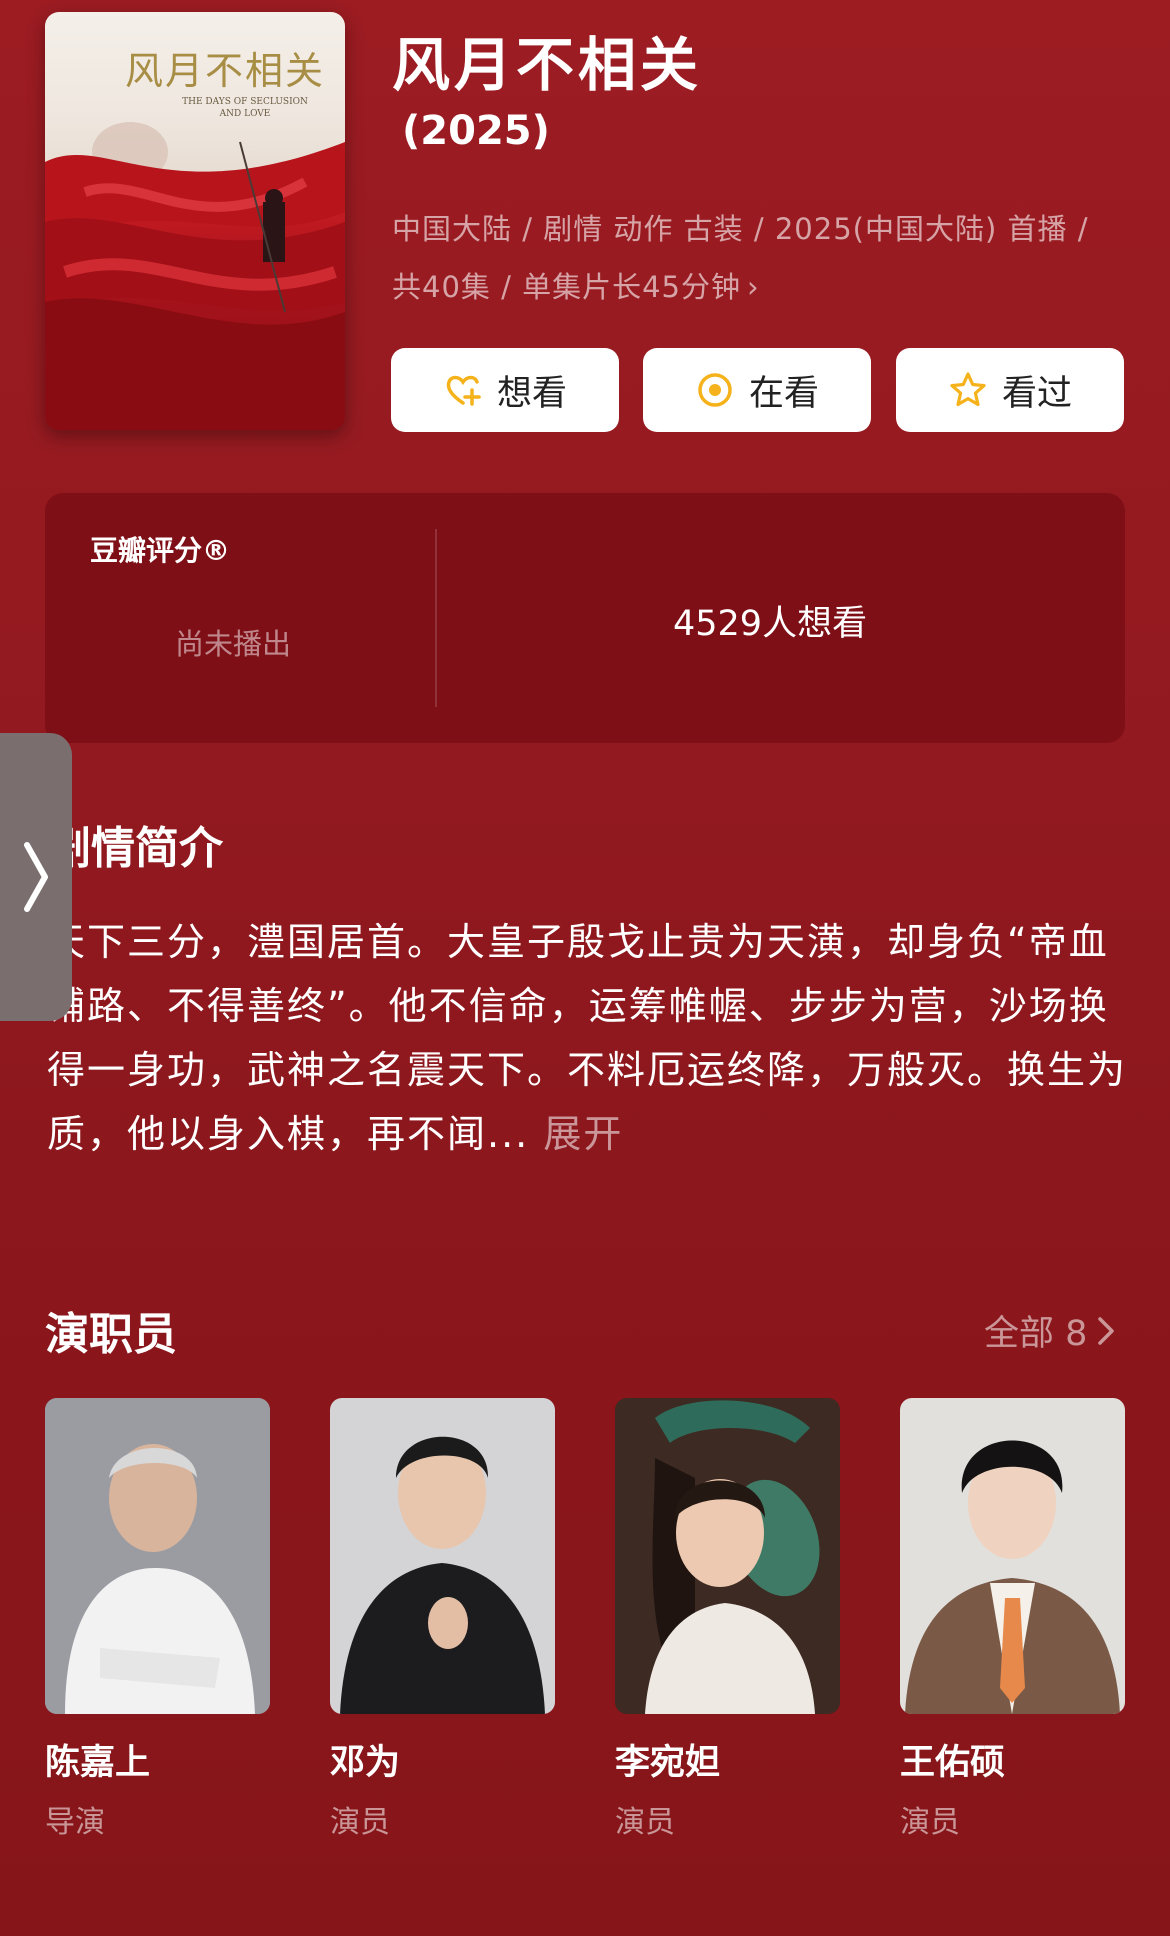 Image resolution: width=1170 pixels, height=1936 pixels. Describe the element at coordinates (225, 71) in the screenshot. I see `poster-title: 风月不相关` at that location.